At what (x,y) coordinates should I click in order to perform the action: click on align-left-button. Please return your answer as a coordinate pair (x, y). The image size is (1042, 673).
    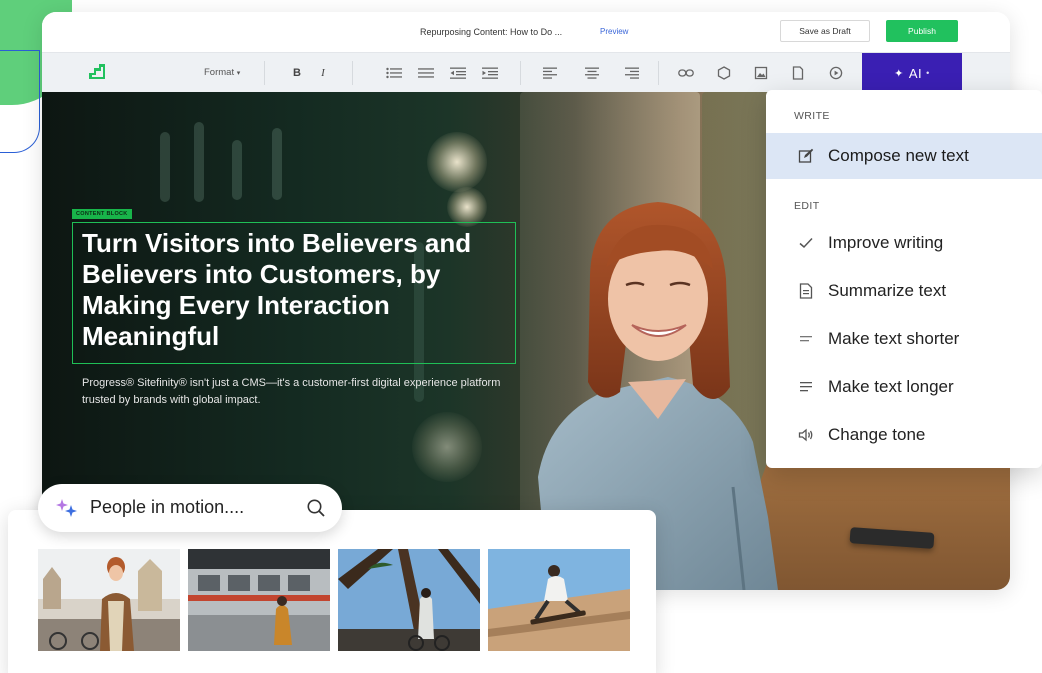
    Looking at the image, I should click on (550, 73).